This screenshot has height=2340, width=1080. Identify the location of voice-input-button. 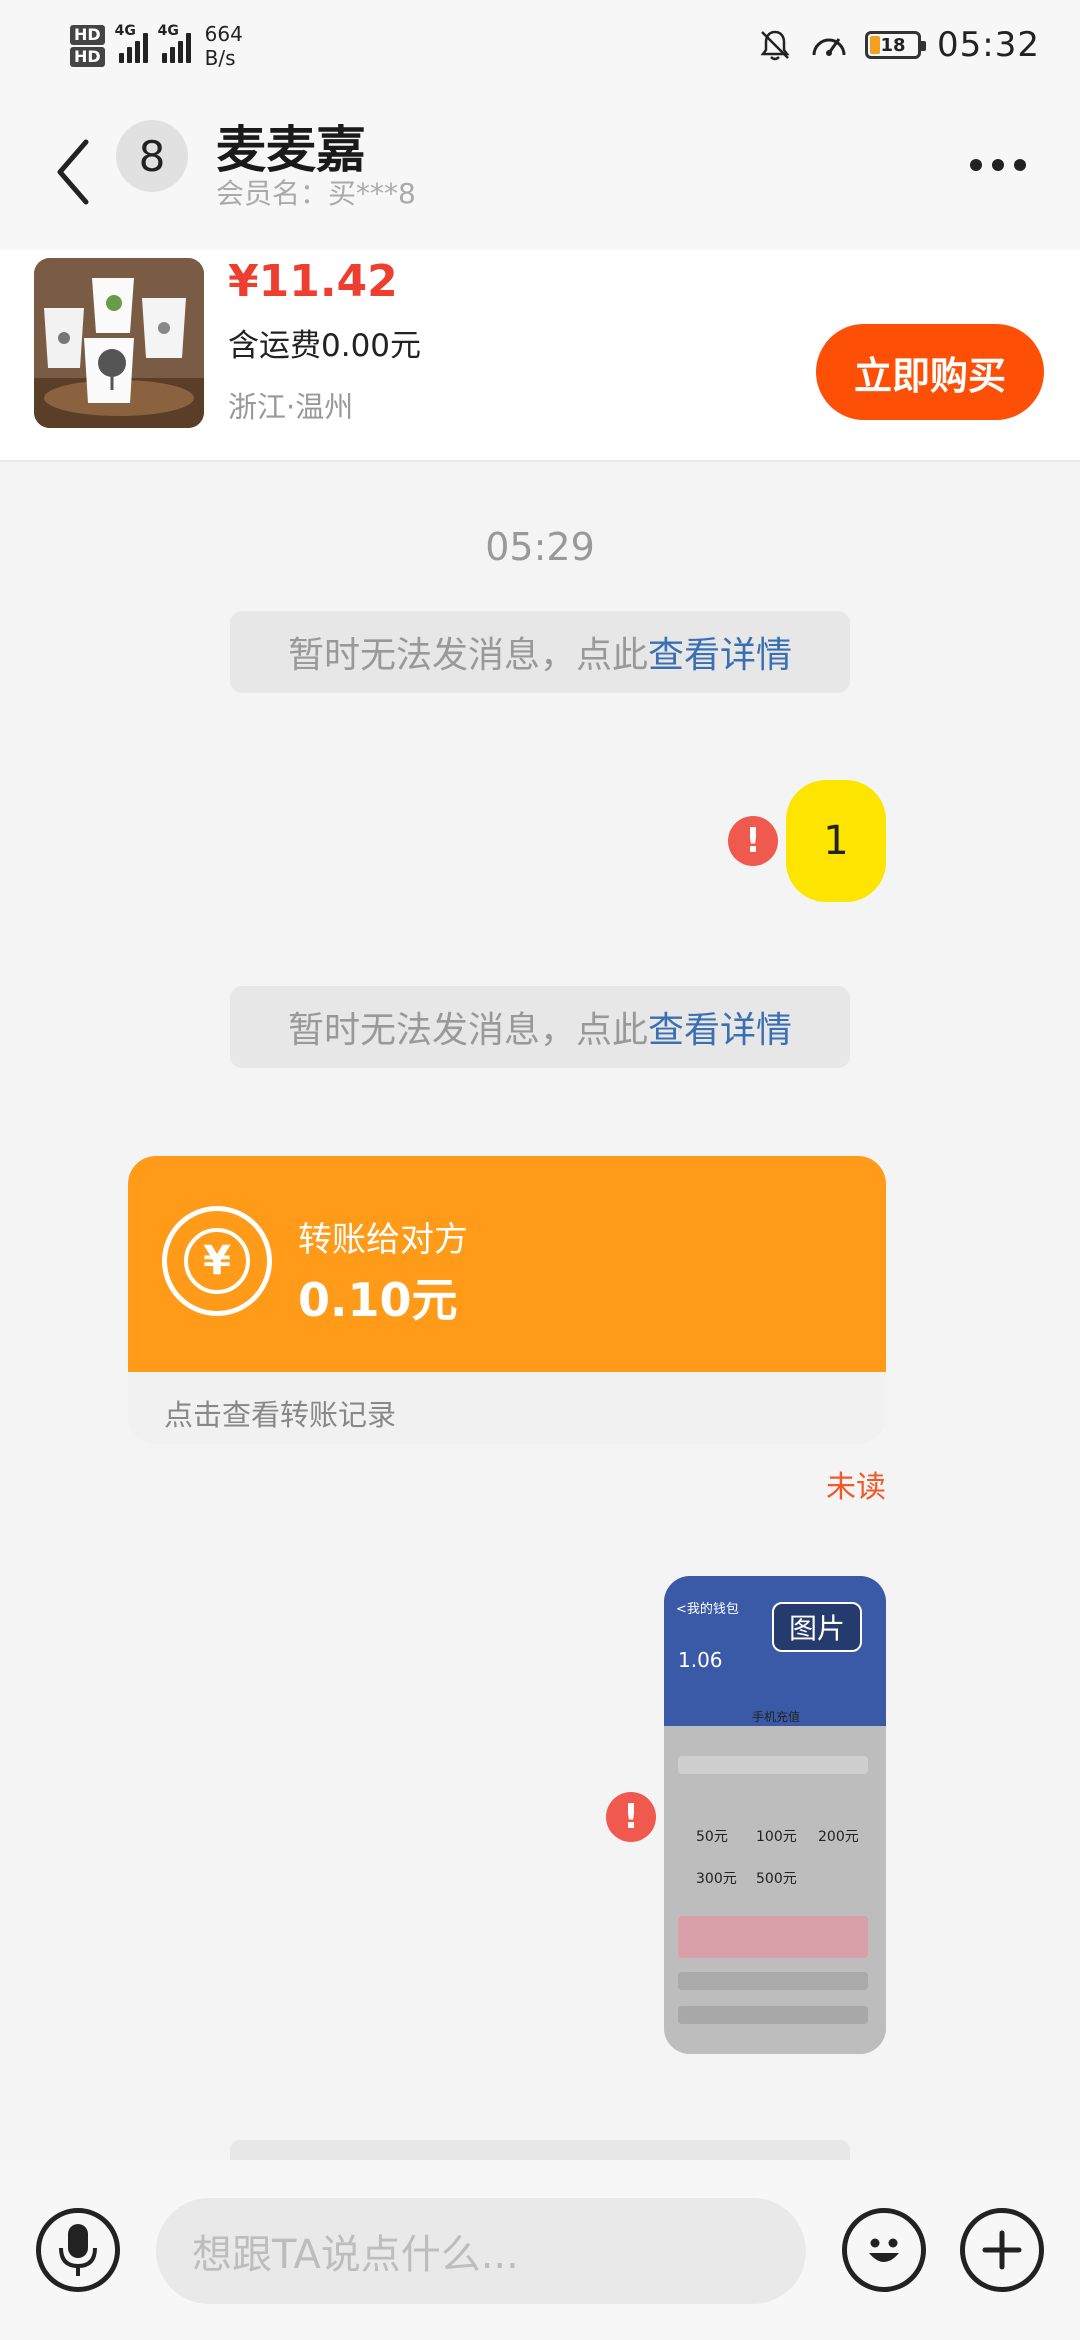
(78, 2250).